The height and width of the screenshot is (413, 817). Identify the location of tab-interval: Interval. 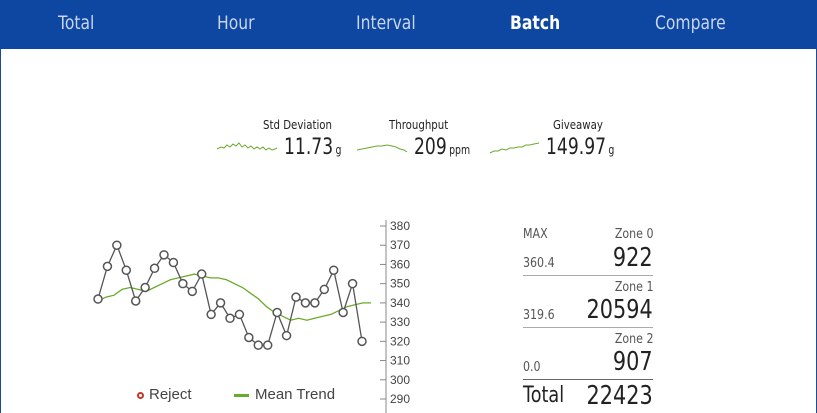
(386, 24).